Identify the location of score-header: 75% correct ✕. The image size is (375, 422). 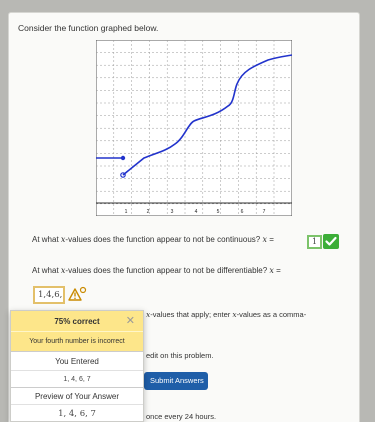
(77, 321).